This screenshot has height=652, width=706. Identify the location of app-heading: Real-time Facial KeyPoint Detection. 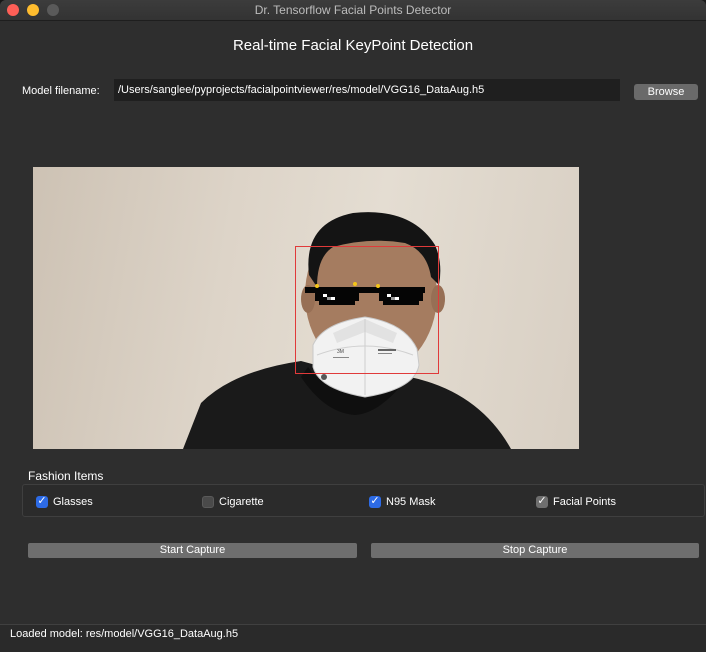
(353, 45).